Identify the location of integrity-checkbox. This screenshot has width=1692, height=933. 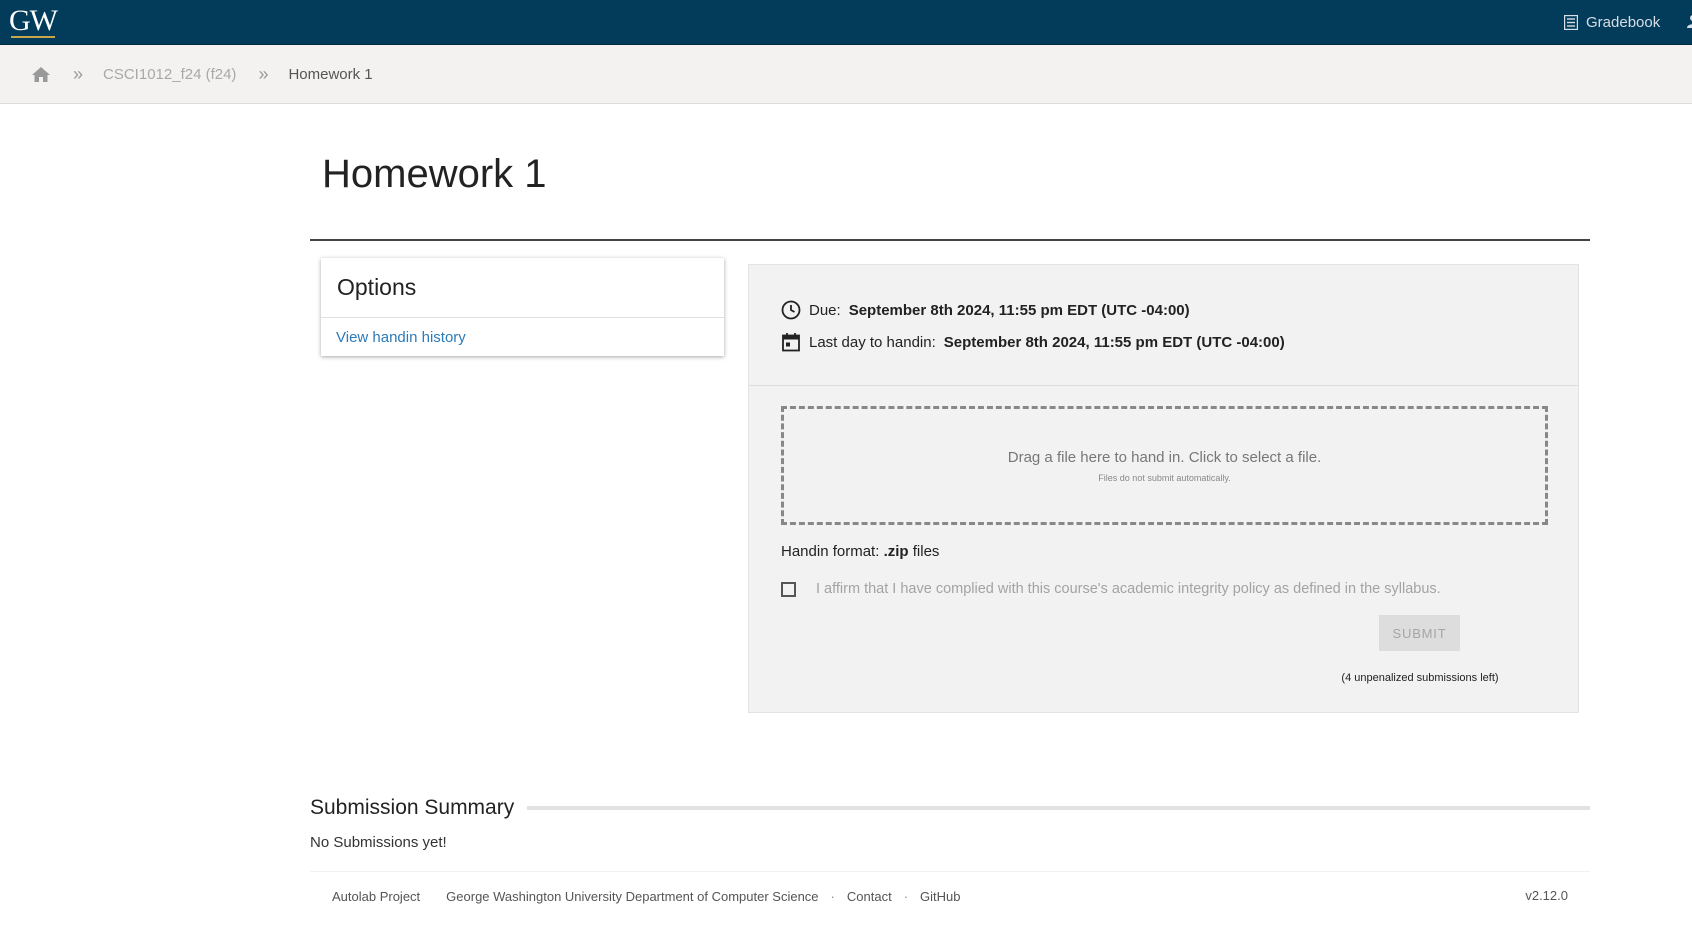
(788, 589).